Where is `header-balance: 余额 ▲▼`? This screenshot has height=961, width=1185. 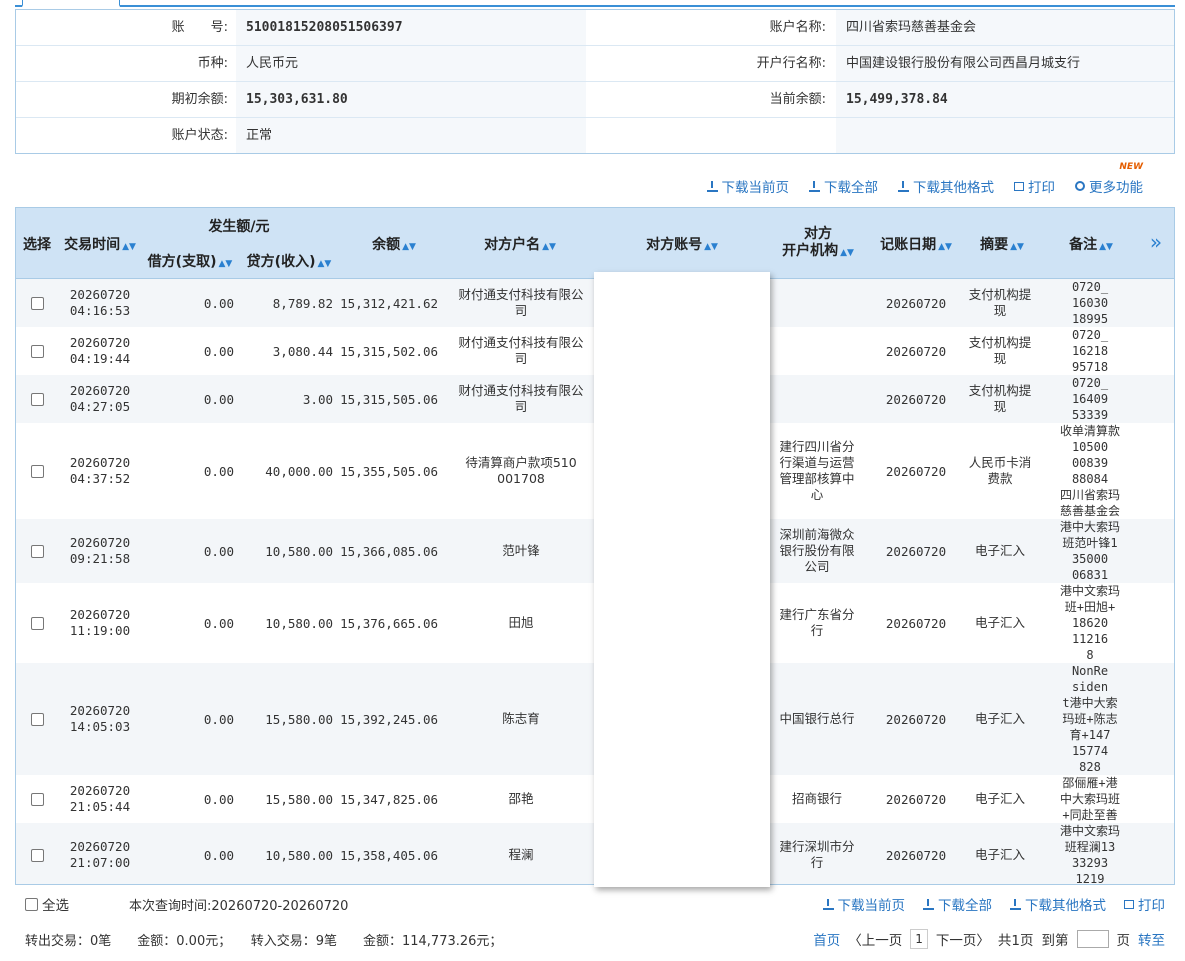 header-balance: 余额 ▲▼ is located at coordinates (394, 244).